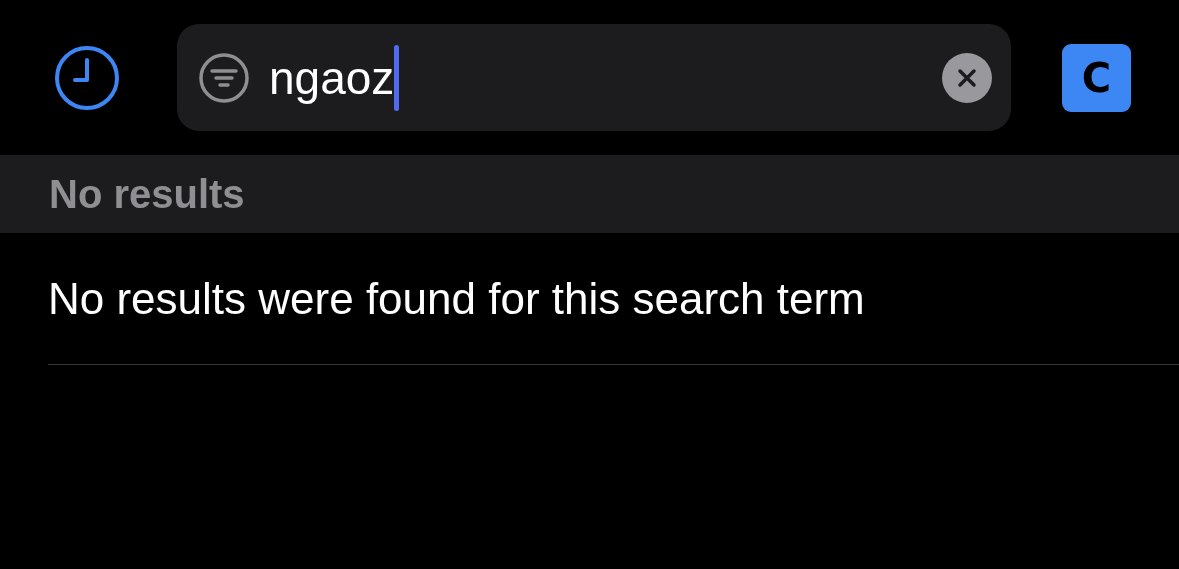  What do you see at coordinates (594, 77) in the screenshot?
I see `search-field: ngaoz` at bounding box center [594, 77].